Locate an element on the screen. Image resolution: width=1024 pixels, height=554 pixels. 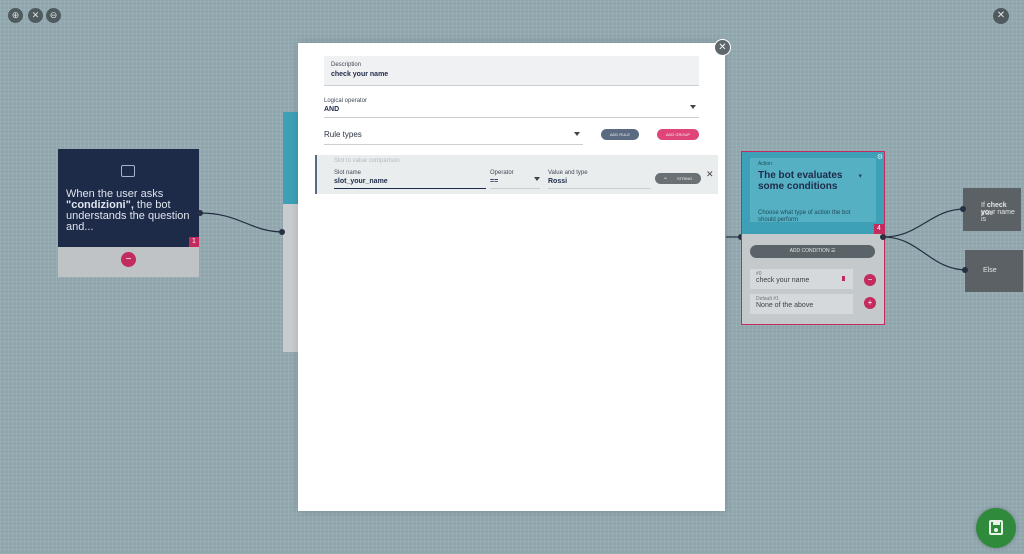
remove-icon: − is located at coordinates (128, 259).